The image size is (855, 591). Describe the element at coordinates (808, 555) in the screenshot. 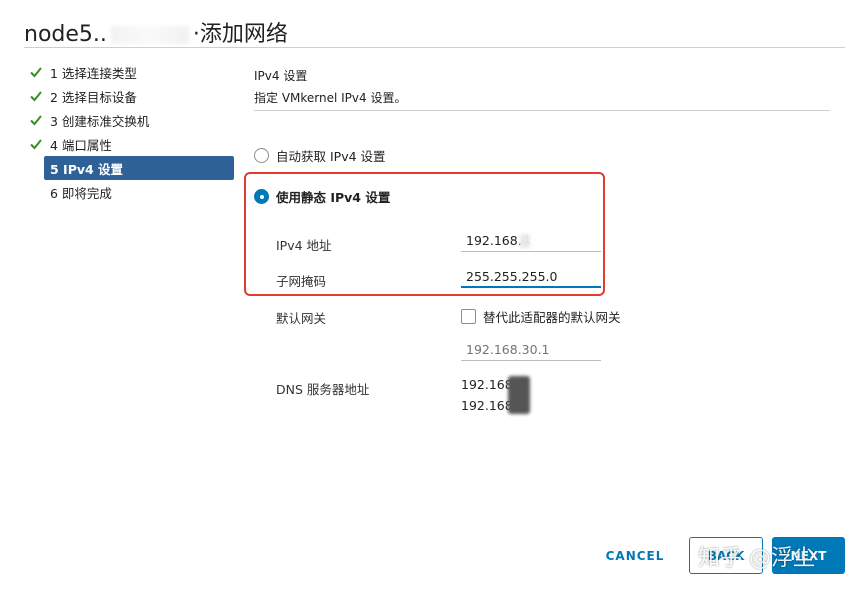

I see `next-button: NEXT` at that location.